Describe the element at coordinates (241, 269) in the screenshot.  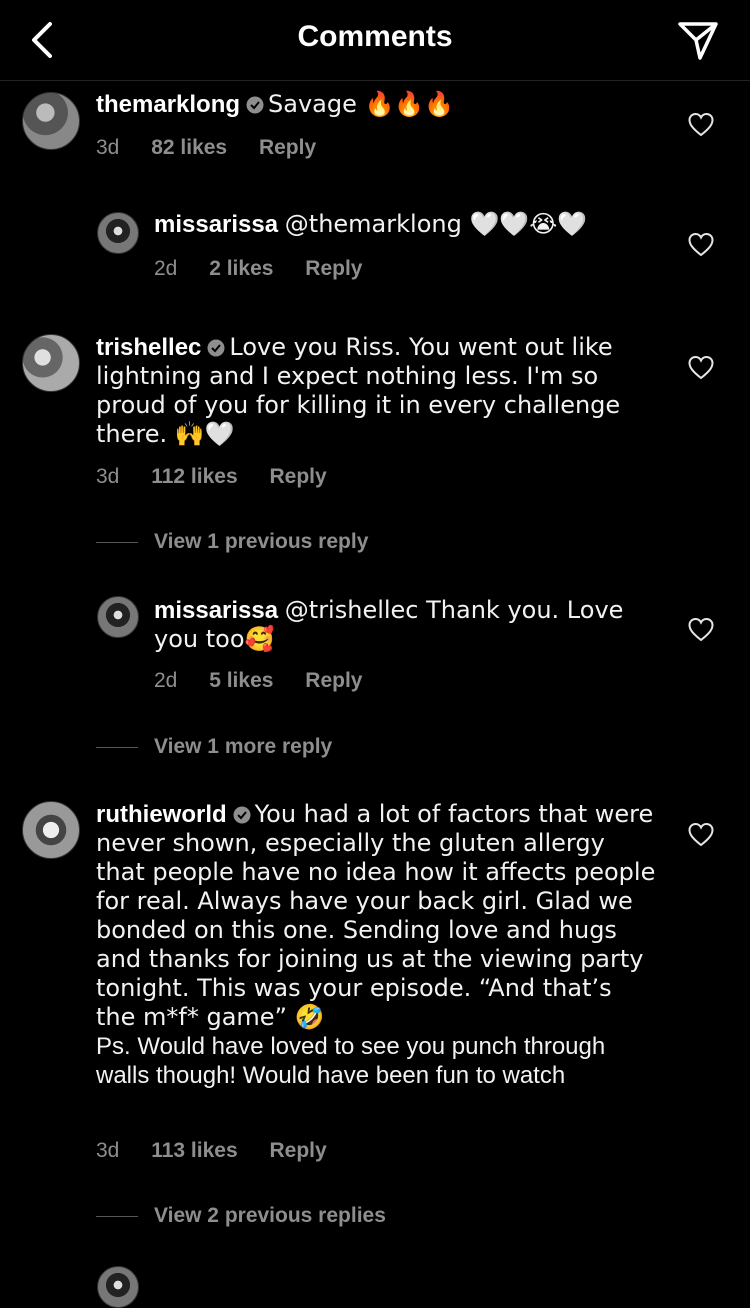
I see `likes-count: 2 likes` at that location.